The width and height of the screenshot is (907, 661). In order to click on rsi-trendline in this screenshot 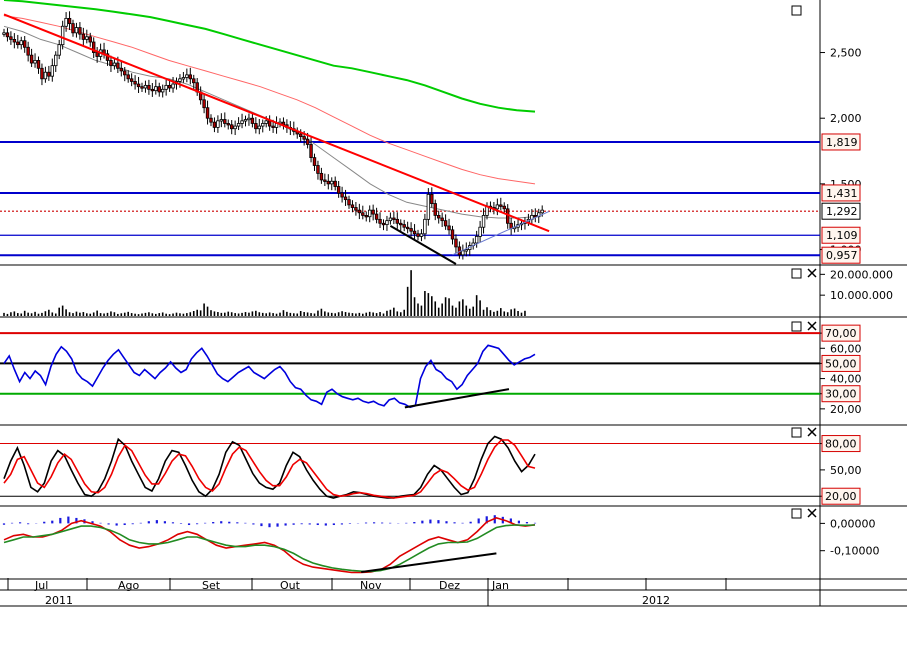, I will do `click(457, 398)`.